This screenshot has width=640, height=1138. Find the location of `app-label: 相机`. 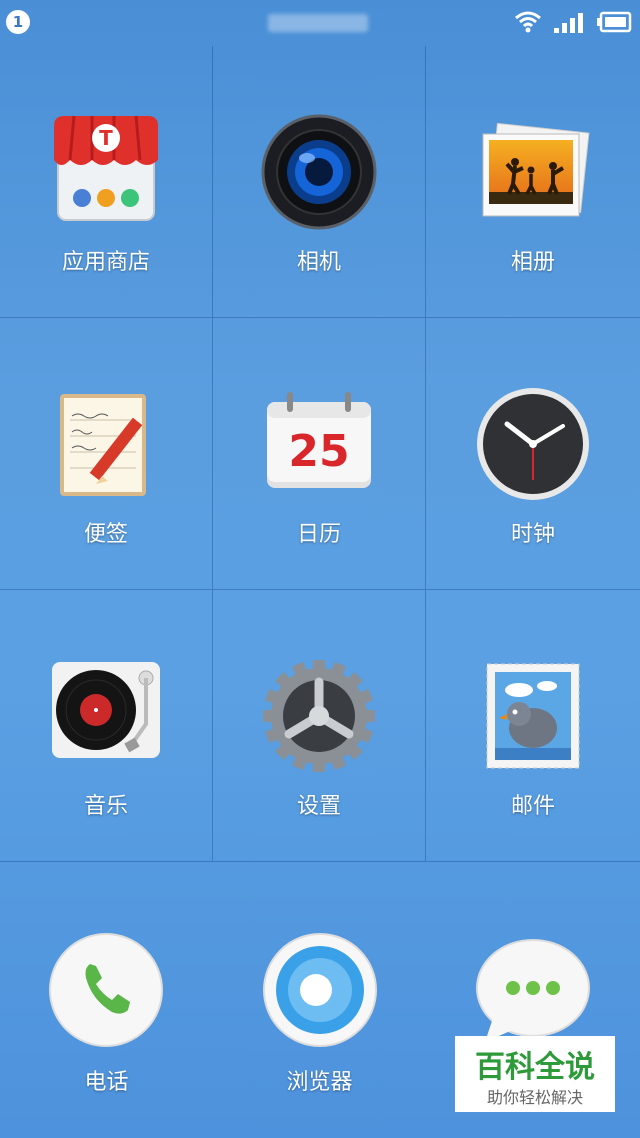

app-label: 相机 is located at coordinates (318, 262).